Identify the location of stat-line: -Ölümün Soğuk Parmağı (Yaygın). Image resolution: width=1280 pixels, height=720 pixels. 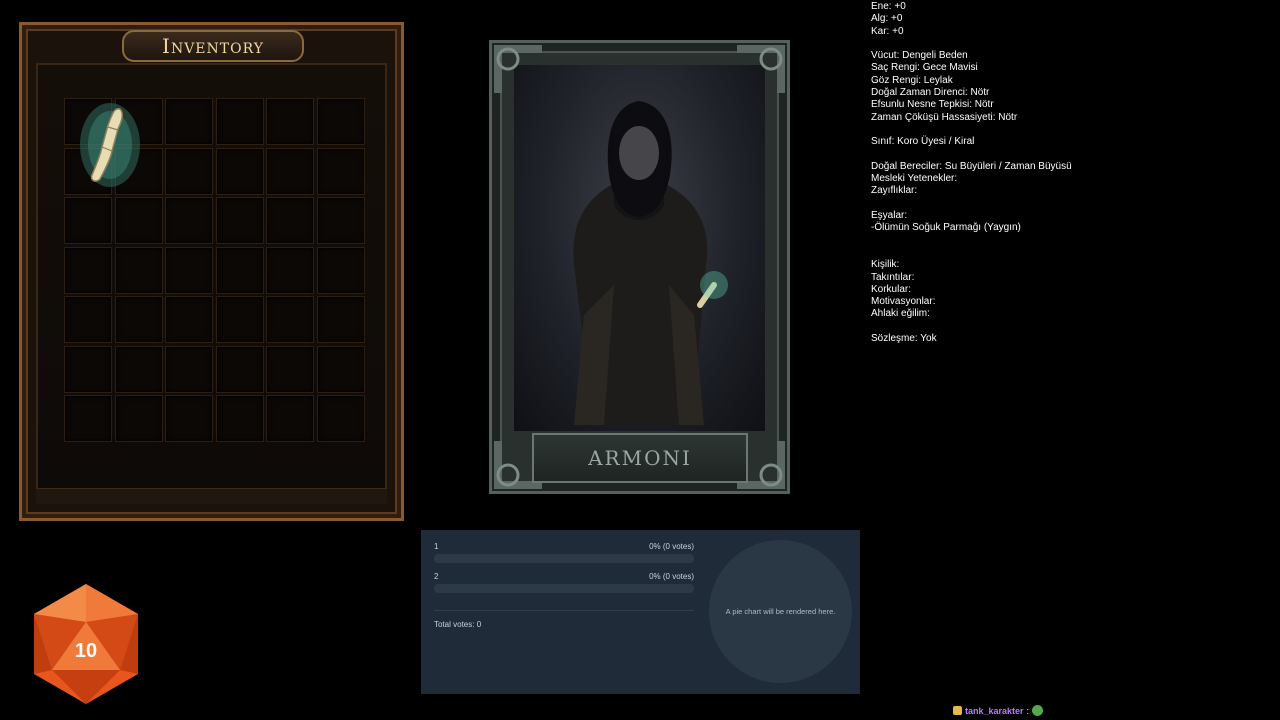
(946, 228).